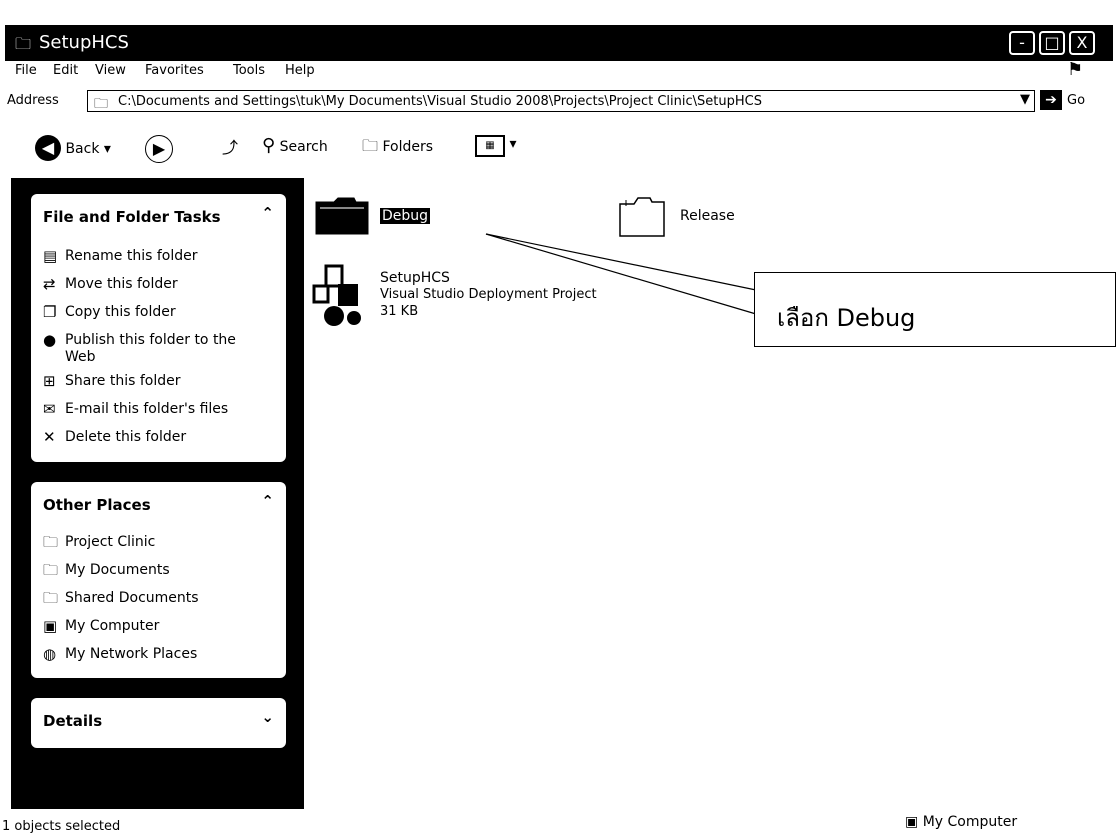  Describe the element at coordinates (1051, 100) in the screenshot. I see `go-arrow-icon: ➔` at that location.